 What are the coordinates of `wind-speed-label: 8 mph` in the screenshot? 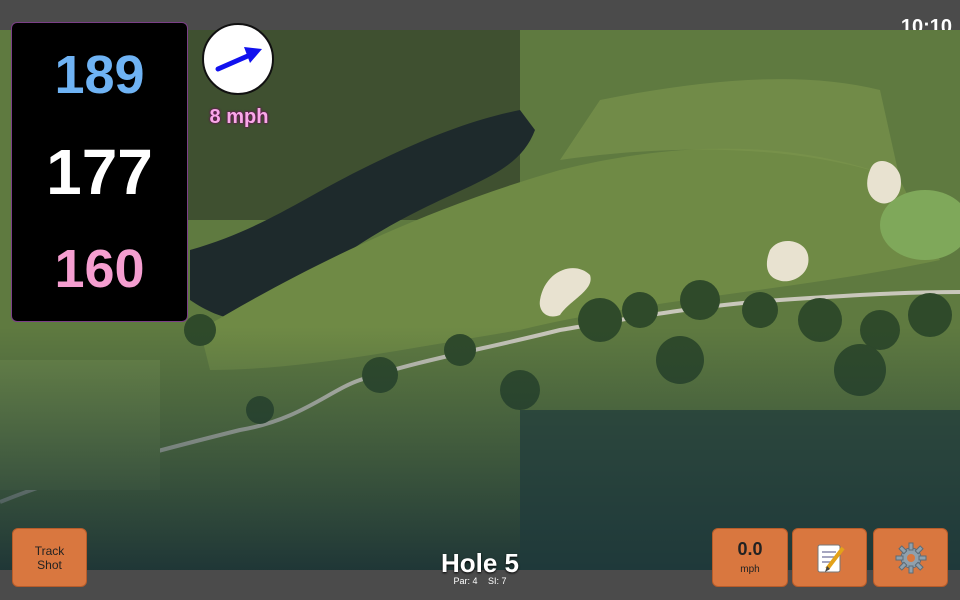 It's located at (239, 117).